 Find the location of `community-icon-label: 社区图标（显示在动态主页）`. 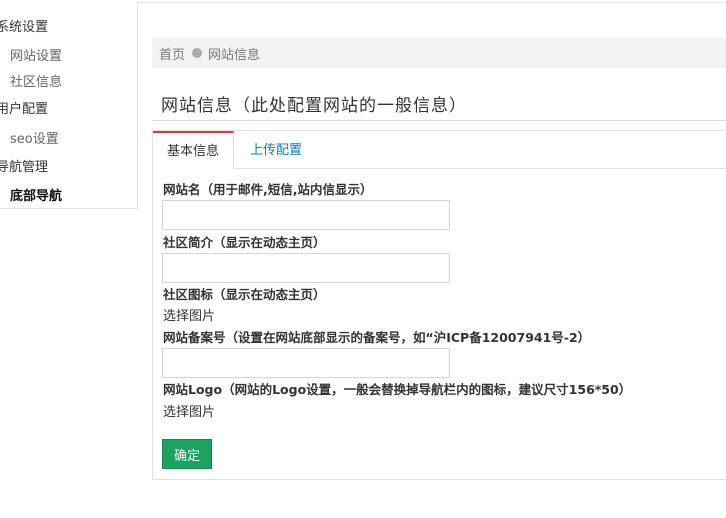

community-icon-label: 社区图标（显示在动态主页） is located at coordinates (244, 294).